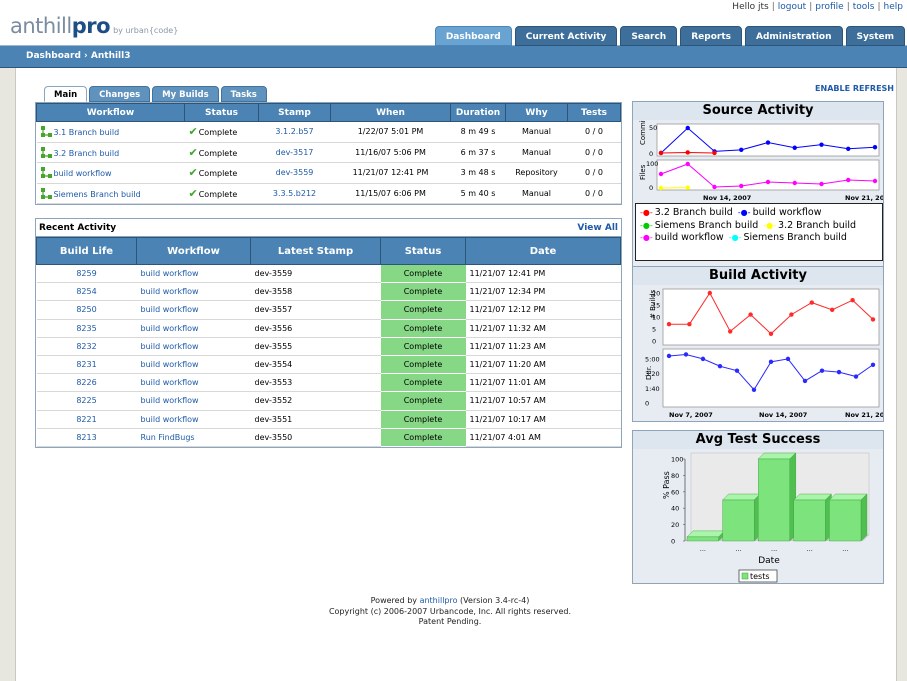 The image size is (907, 681). Describe the element at coordinates (390, 112) in the screenshot. I see `col-when: When` at that location.